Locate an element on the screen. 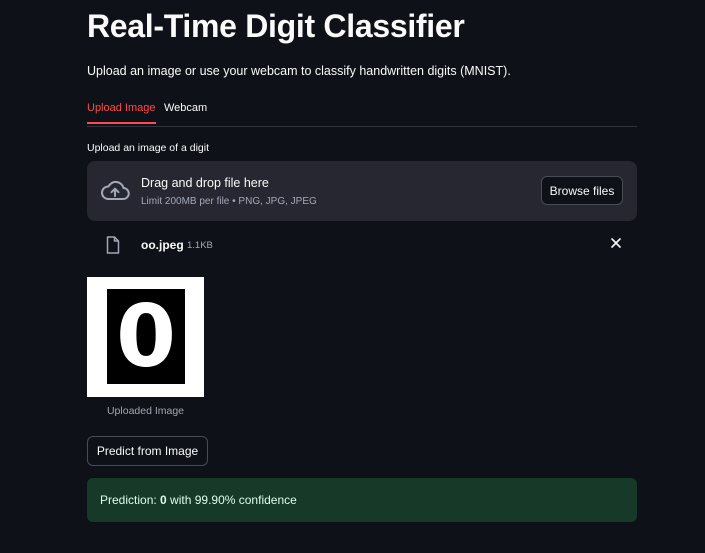  tab-webcam: Webcam is located at coordinates (185, 112).